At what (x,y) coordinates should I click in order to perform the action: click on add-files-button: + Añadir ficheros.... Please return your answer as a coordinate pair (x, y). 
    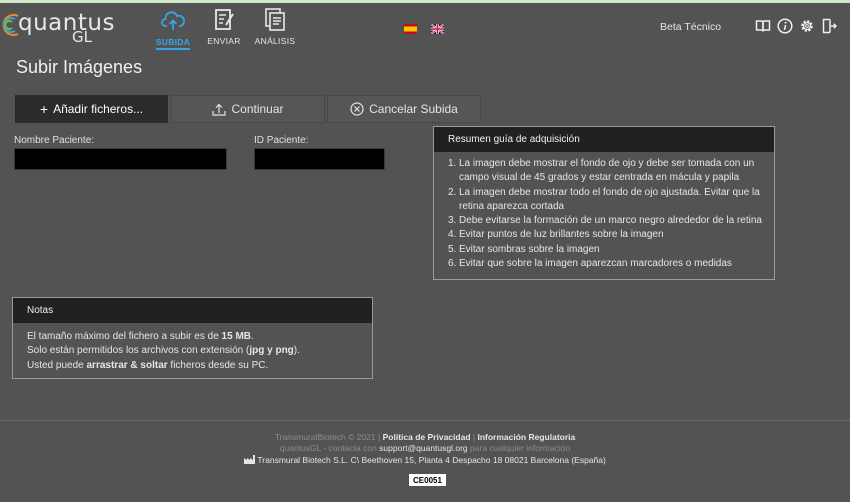
    Looking at the image, I should click on (91, 109).